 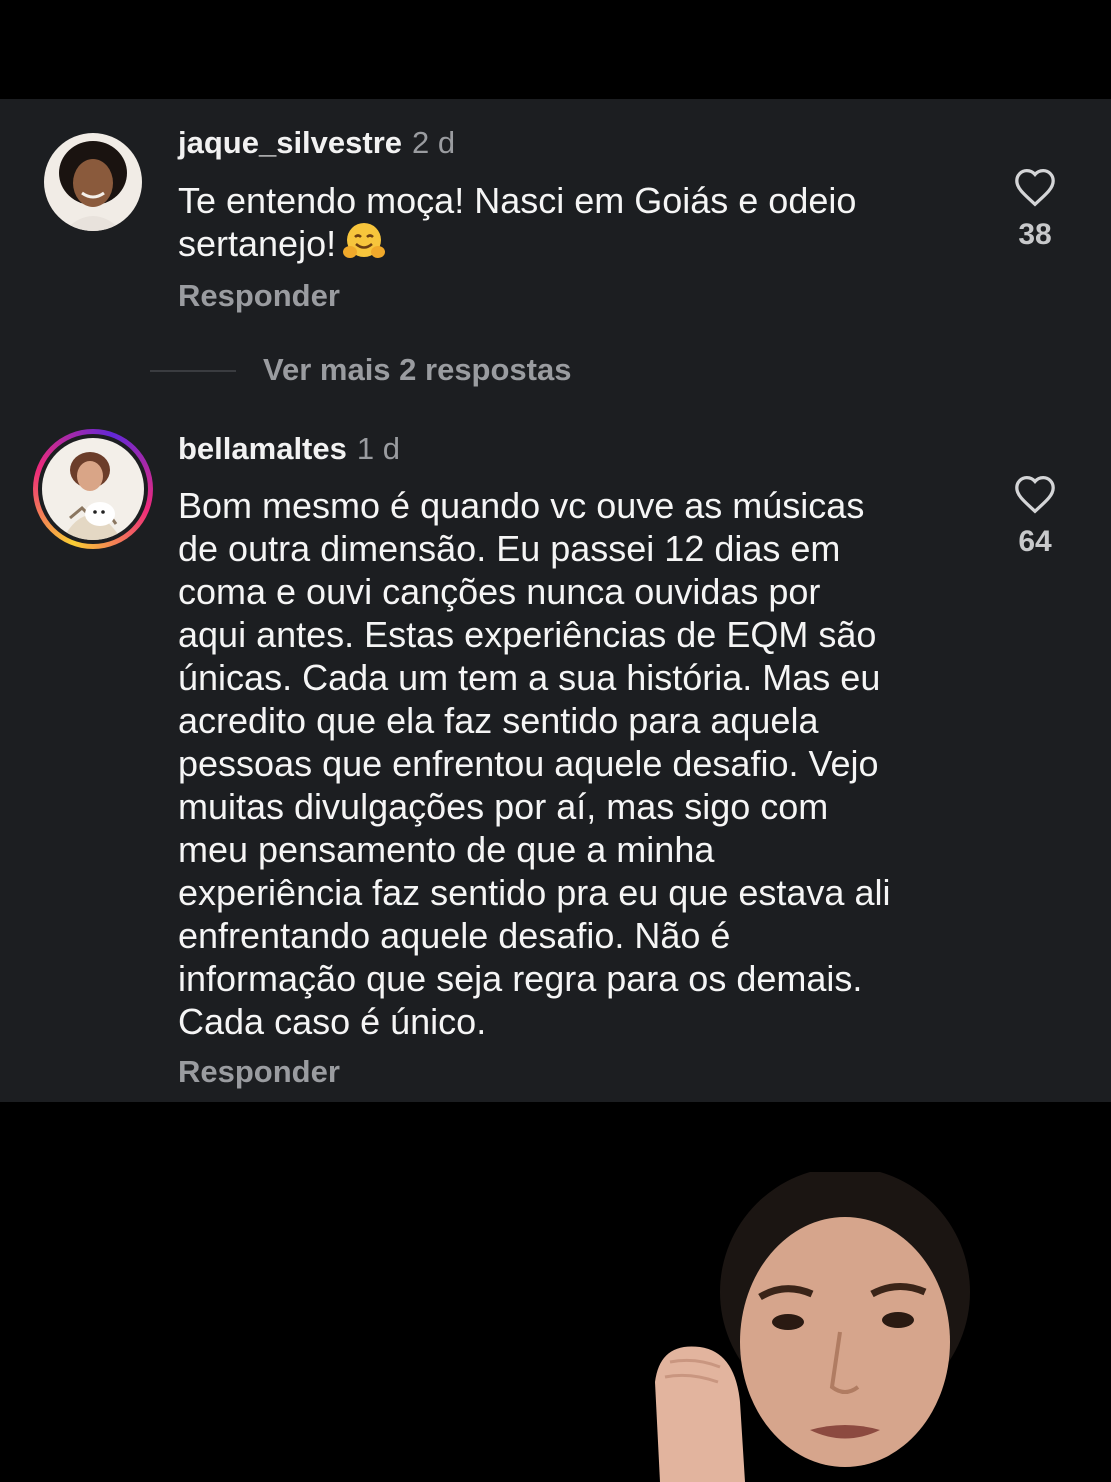 What do you see at coordinates (1035, 541) in the screenshot?
I see `like-count: 64` at bounding box center [1035, 541].